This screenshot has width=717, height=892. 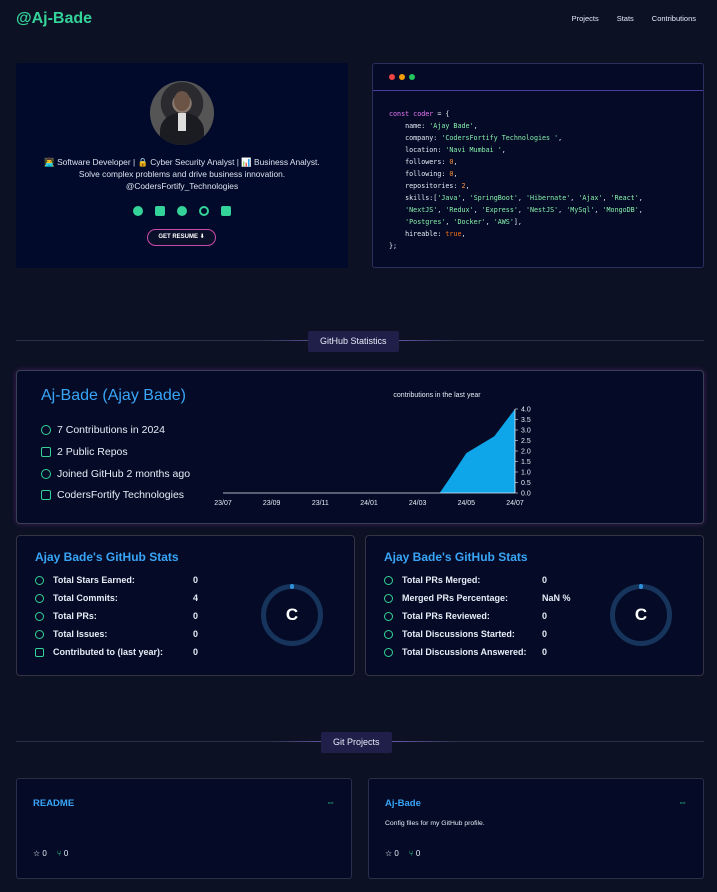 I want to click on nav-menu: Projects Stats Contributions, so click(x=634, y=18).